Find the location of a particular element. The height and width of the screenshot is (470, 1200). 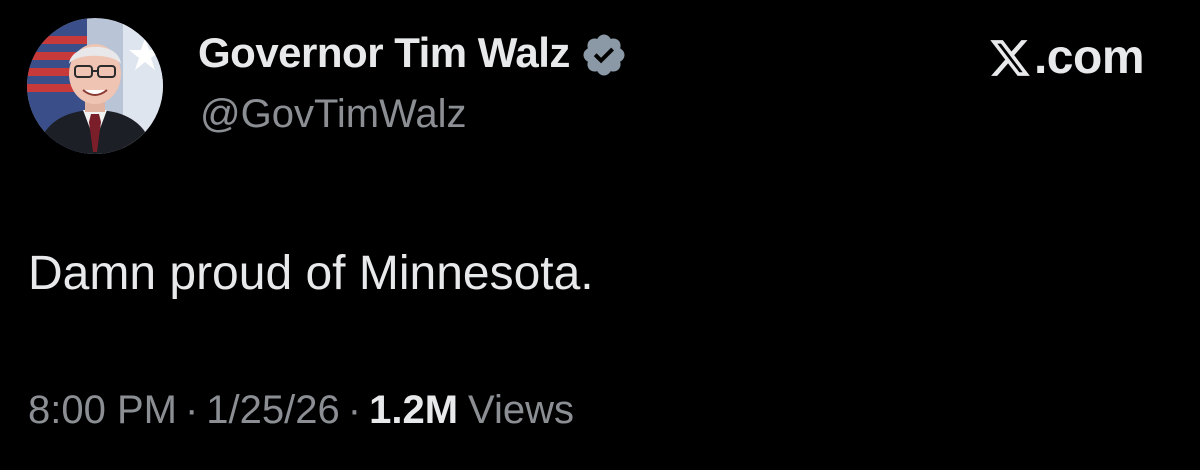

author-name-row: Governor Tim Walz is located at coordinates (413, 53).